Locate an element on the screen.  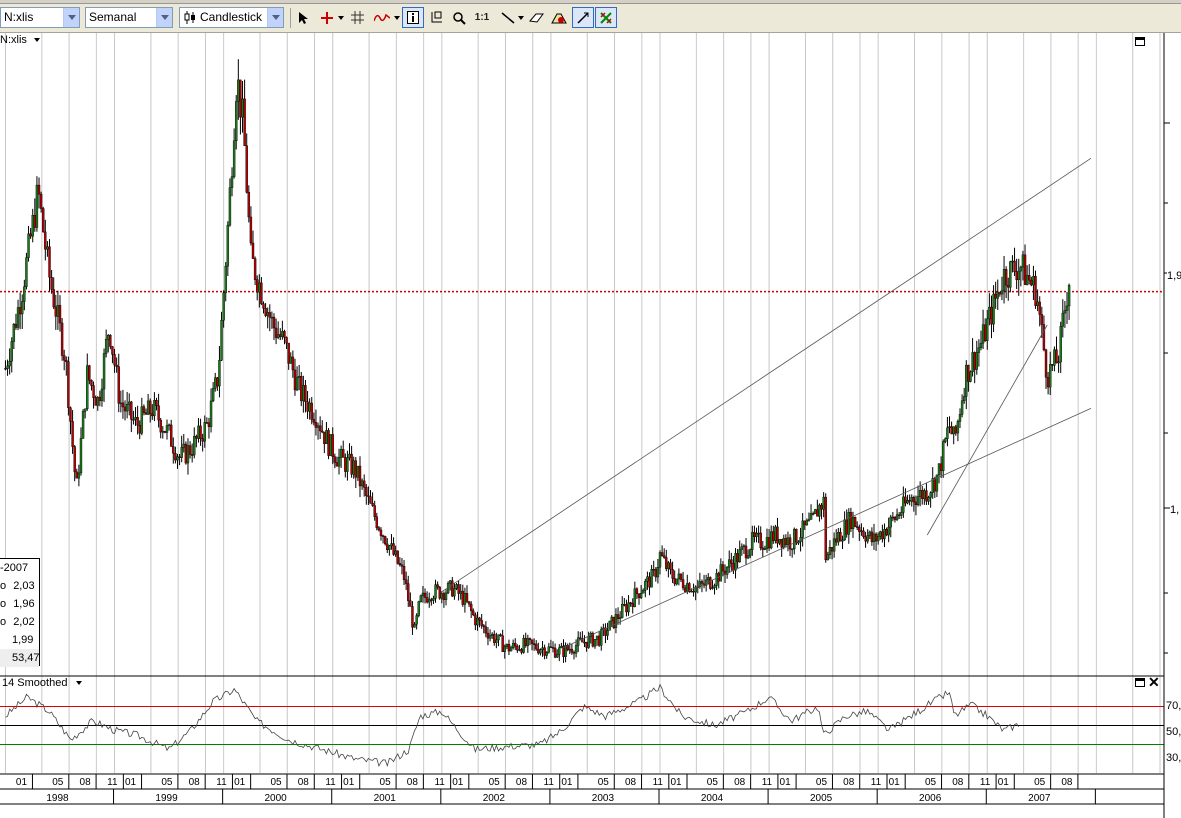
zoom-area-button is located at coordinates (436, 17).